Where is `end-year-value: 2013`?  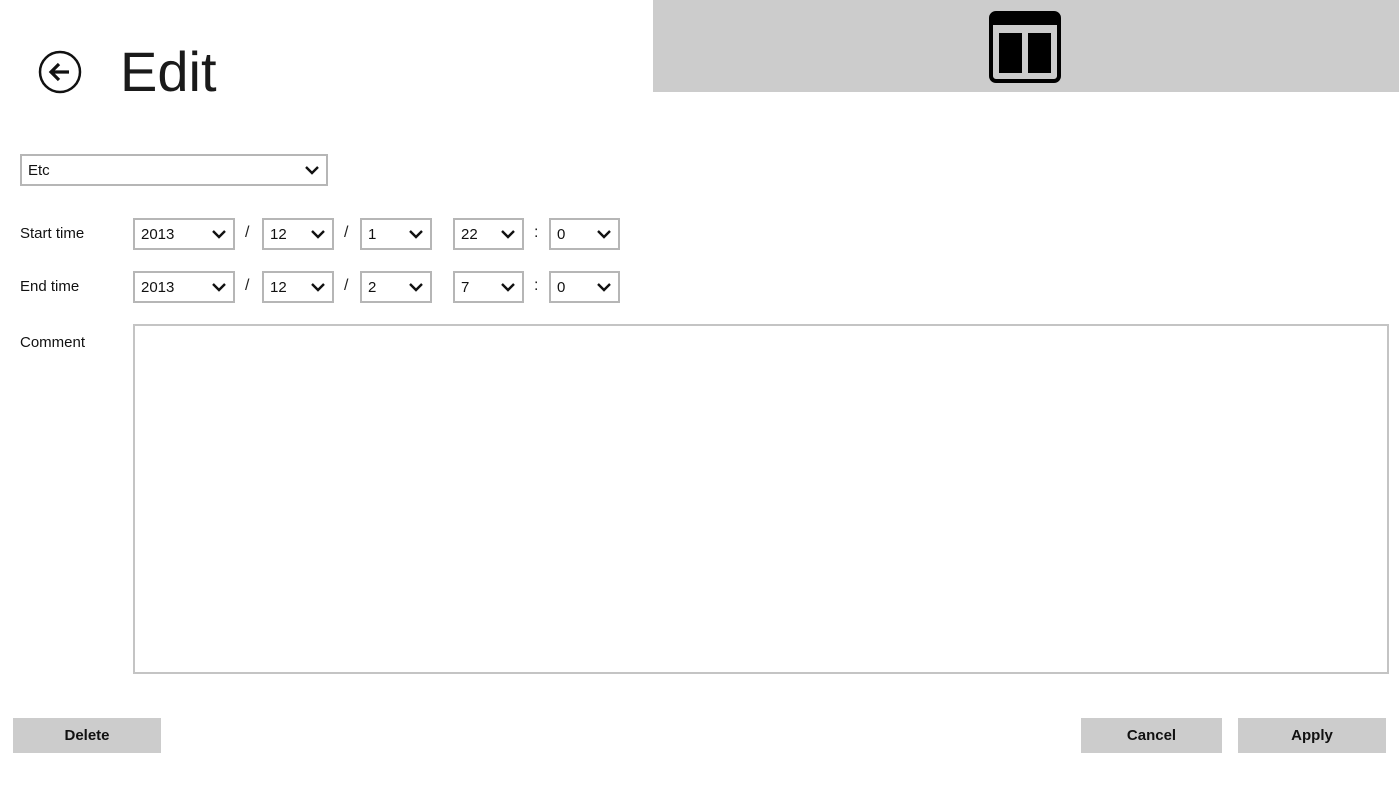
end-year-value: 2013 is located at coordinates (158, 287).